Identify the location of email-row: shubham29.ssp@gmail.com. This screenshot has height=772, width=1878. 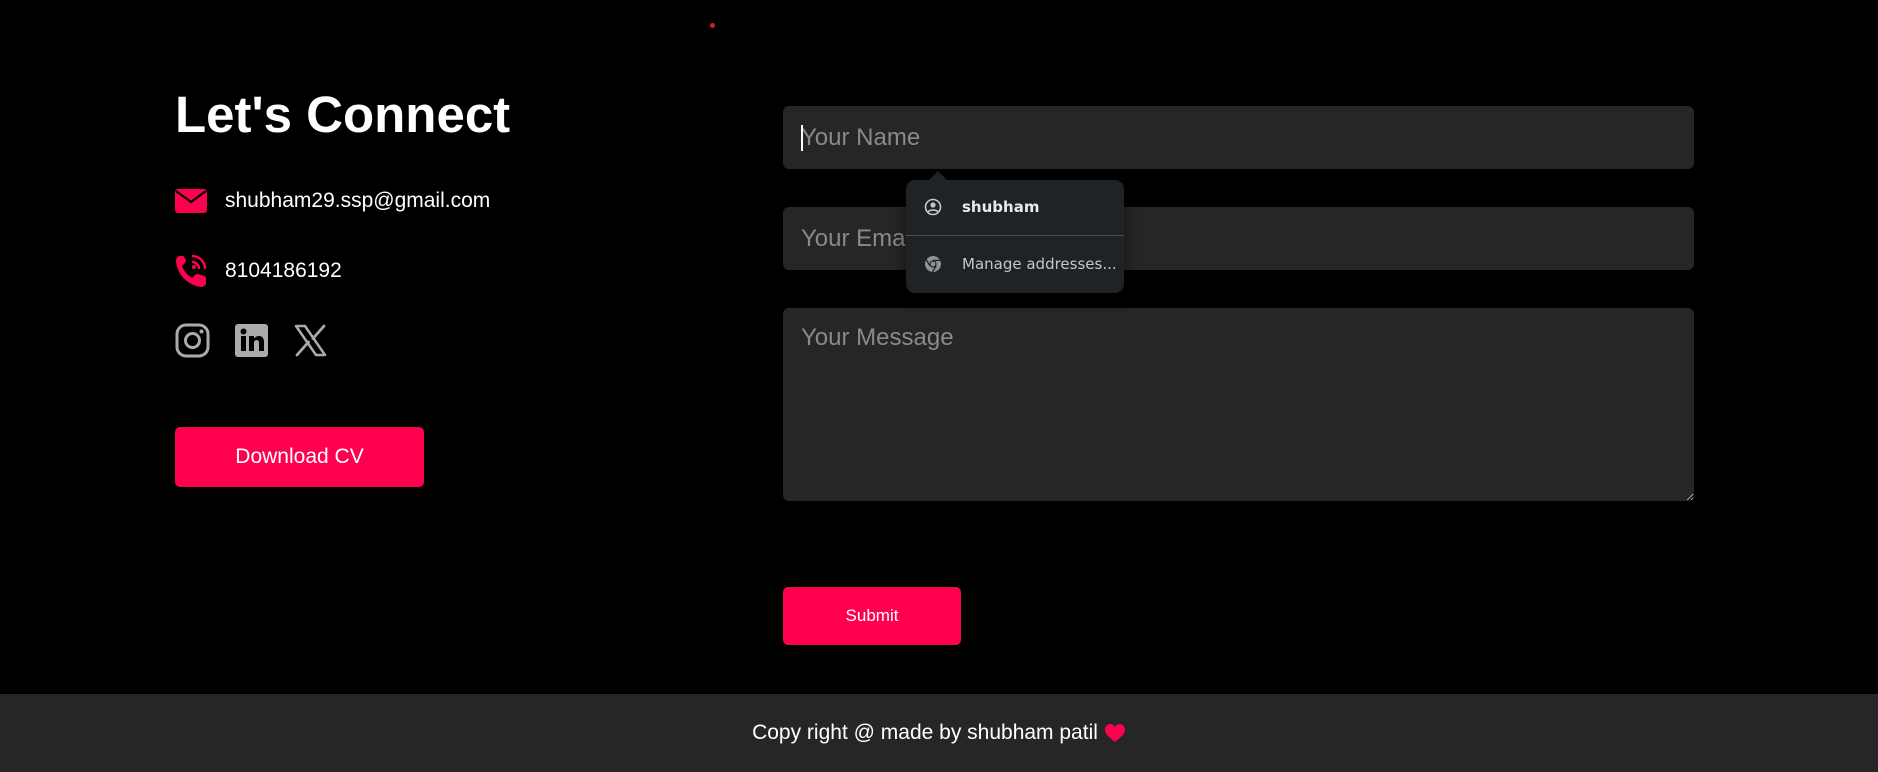
(332, 201).